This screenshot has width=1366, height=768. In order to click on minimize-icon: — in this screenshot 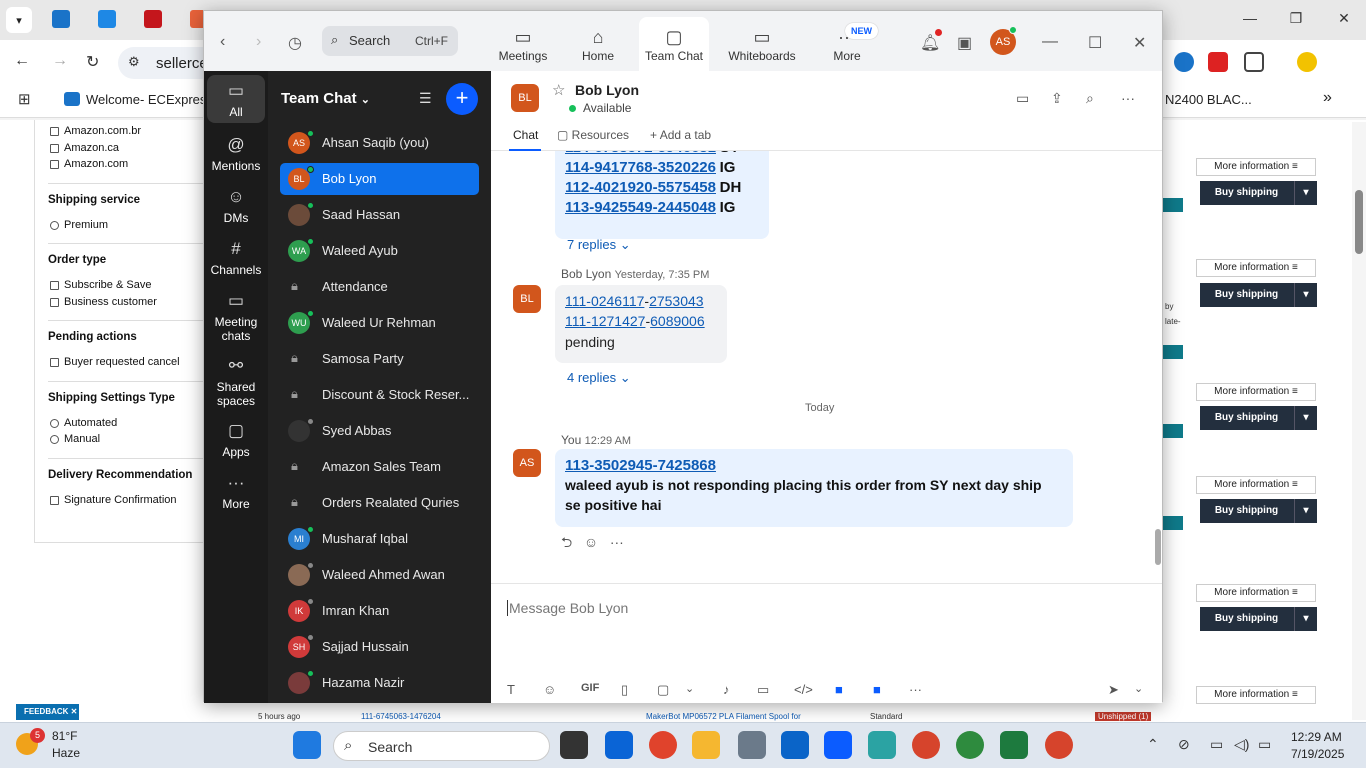, I will do `click(1050, 42)`.